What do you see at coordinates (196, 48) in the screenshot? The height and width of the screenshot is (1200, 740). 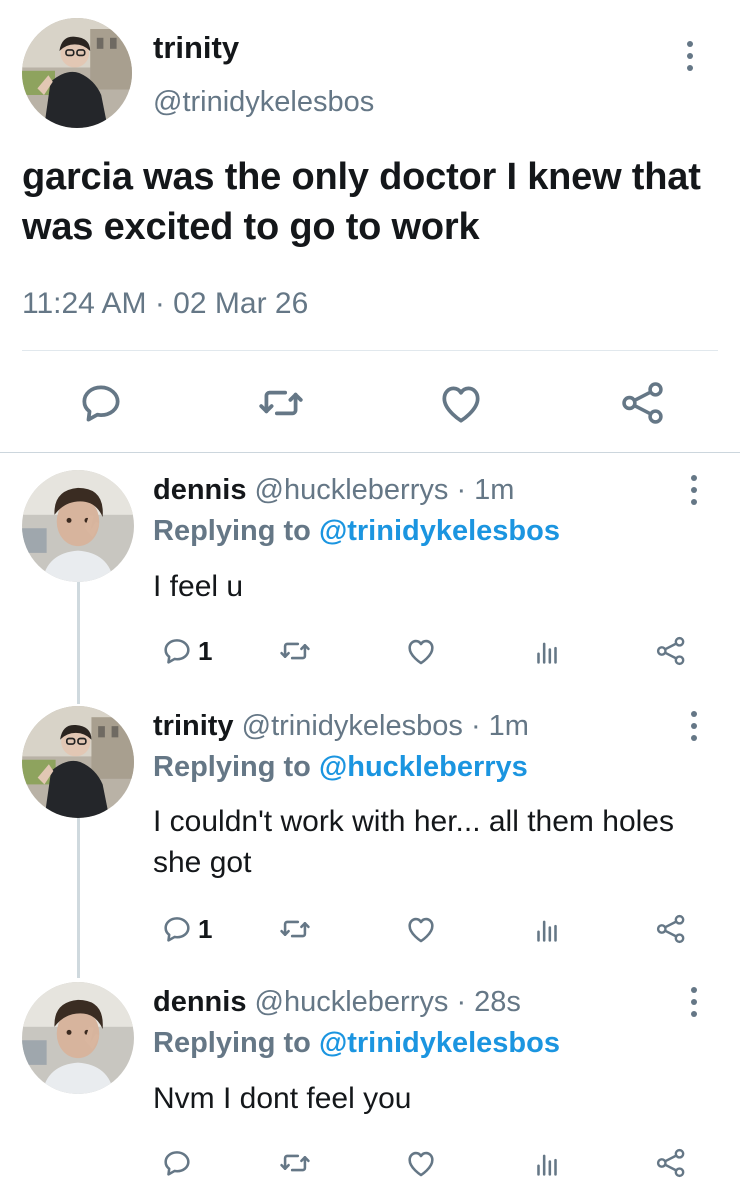 I see `author-name: trinity` at bounding box center [196, 48].